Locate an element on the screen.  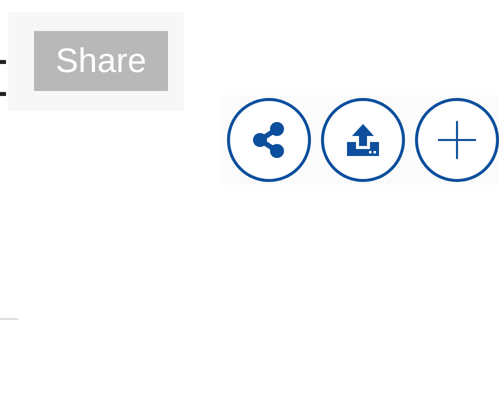
share-icon is located at coordinates (269, 140).